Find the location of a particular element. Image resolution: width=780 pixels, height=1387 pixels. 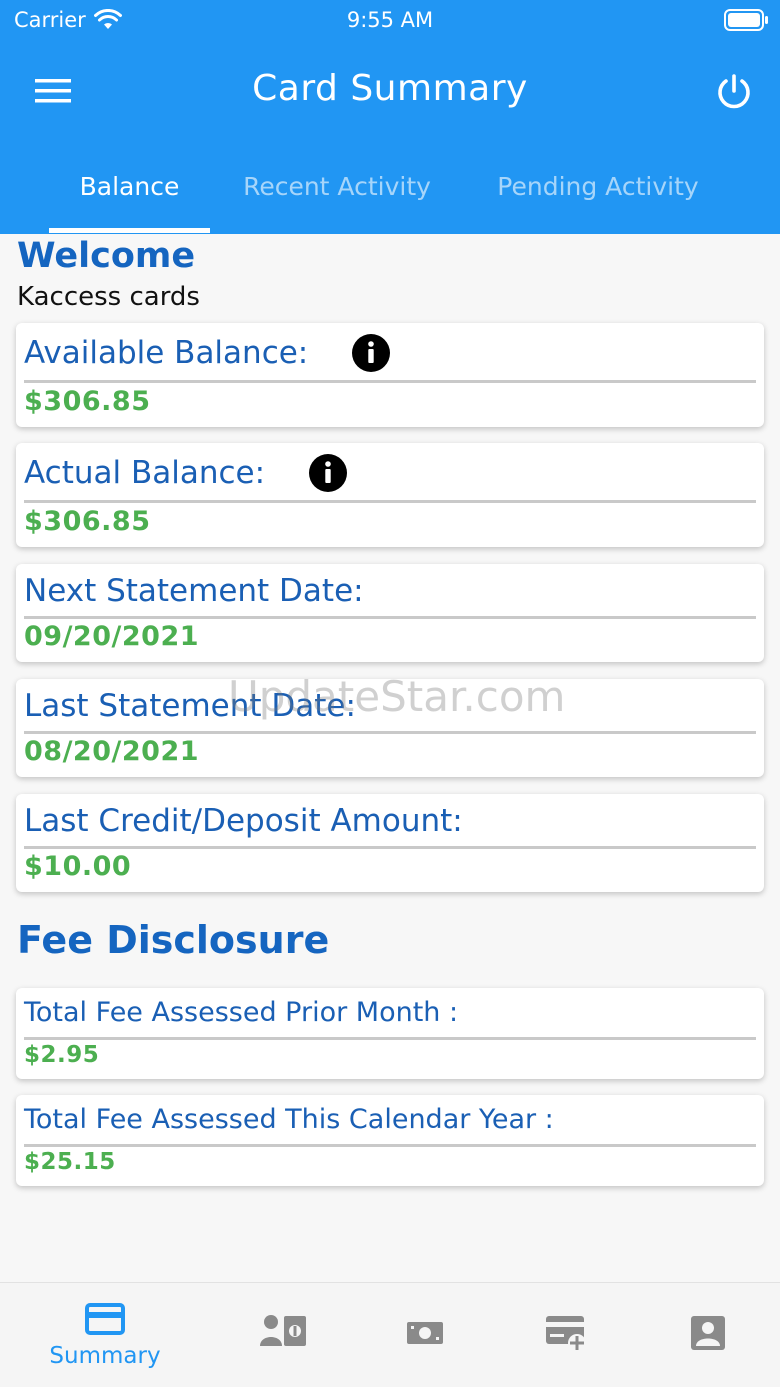

available-balance-card: Available Balance: $306.85 is located at coordinates (390, 375).